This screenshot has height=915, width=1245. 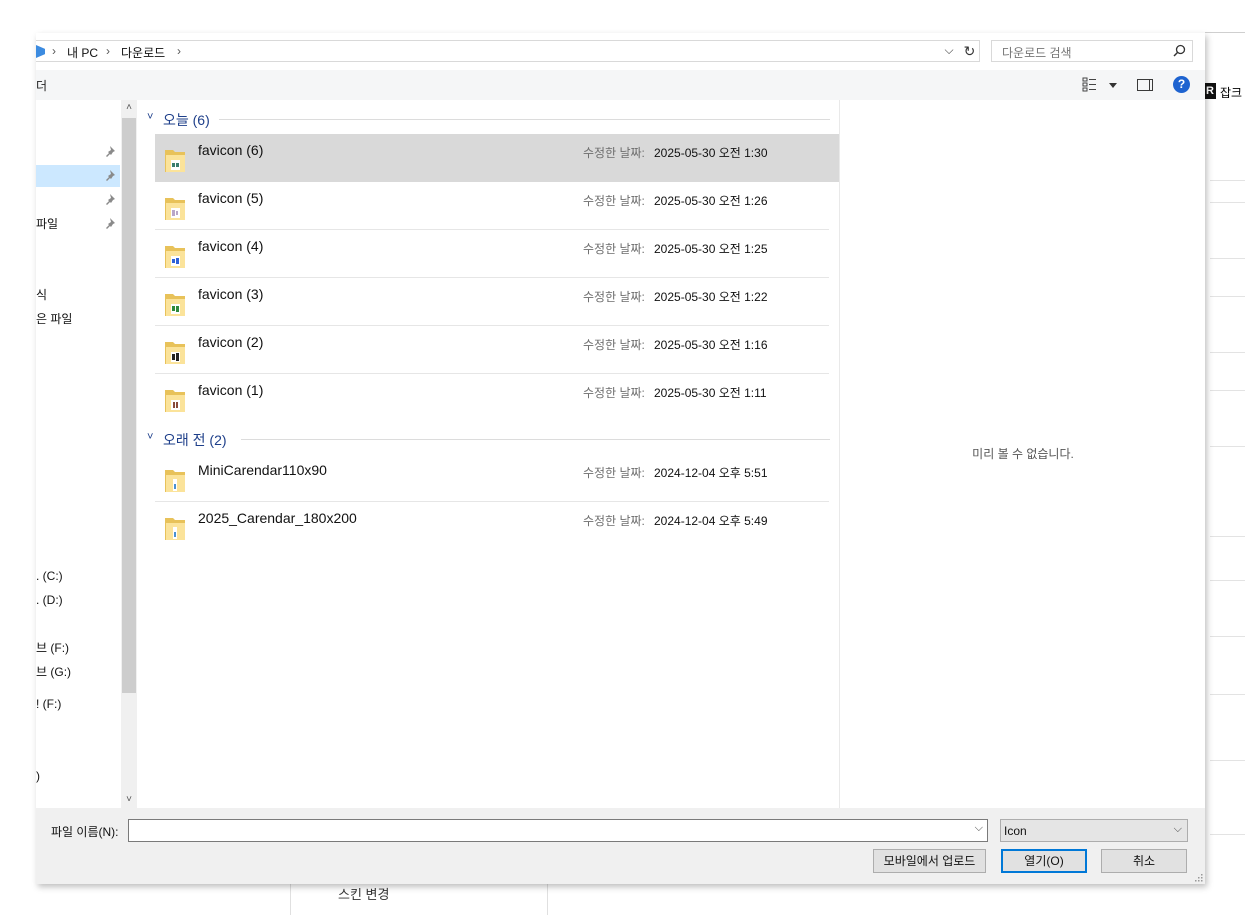 I want to click on group-header-today: ˅ 오늘 (6), so click(x=488, y=119).